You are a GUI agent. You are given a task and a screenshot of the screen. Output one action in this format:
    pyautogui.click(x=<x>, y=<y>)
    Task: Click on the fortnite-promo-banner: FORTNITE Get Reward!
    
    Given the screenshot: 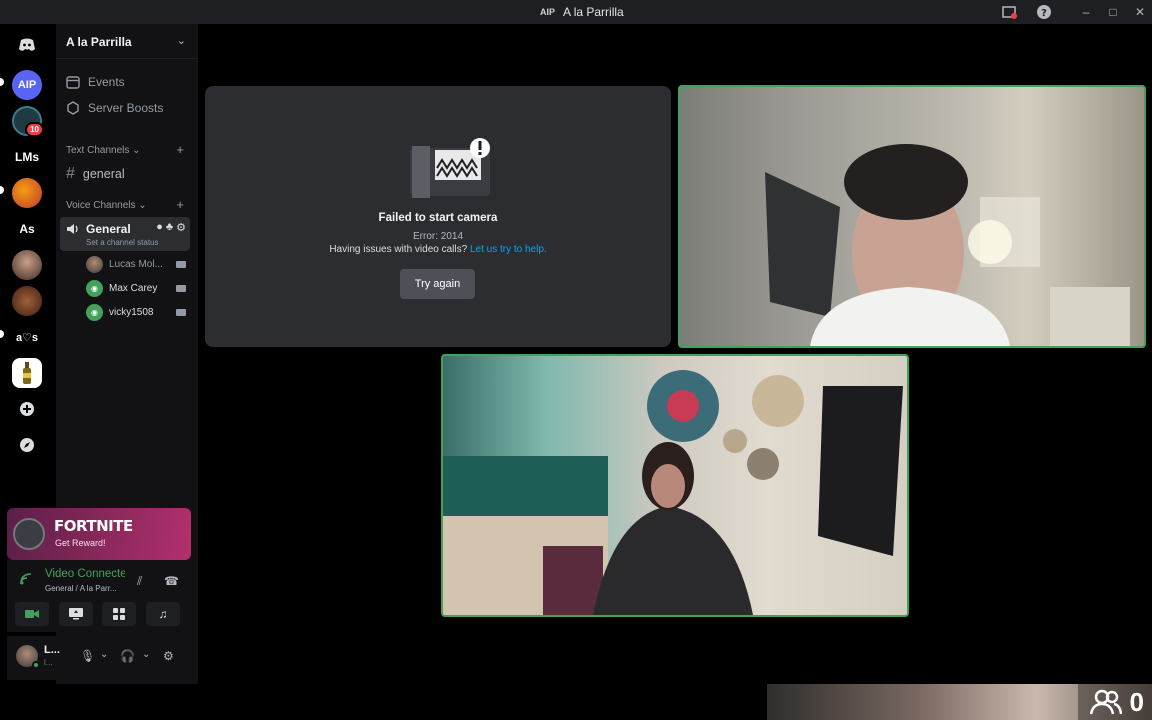 What is the action you would take?
    pyautogui.click(x=99, y=534)
    